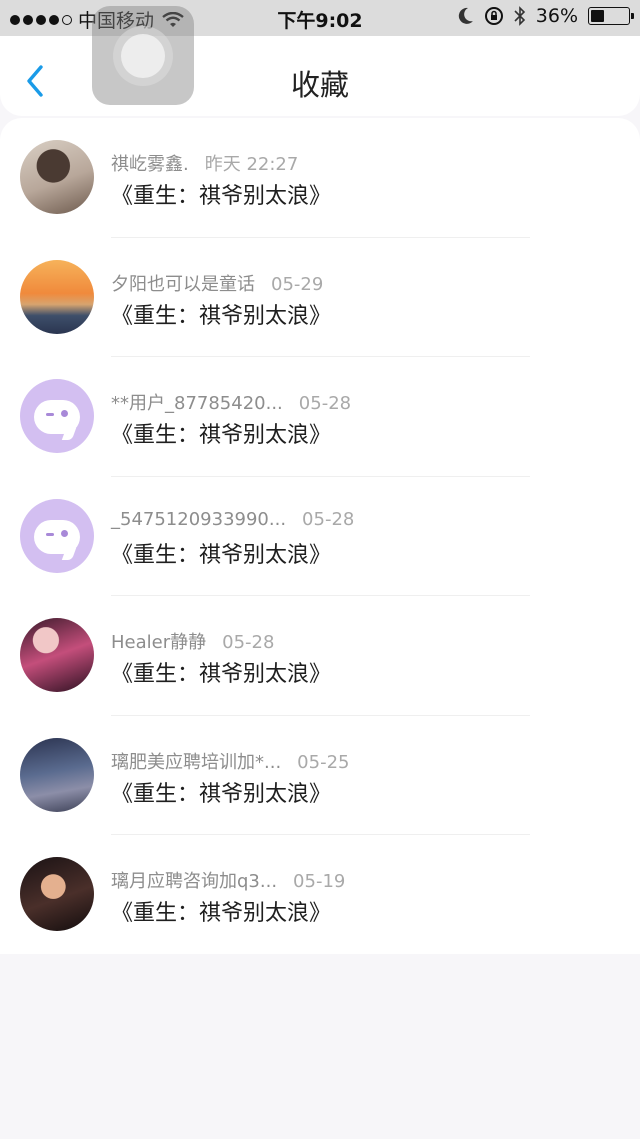 The height and width of the screenshot is (1139, 640). Describe the element at coordinates (320, 417) in the screenshot. I see `list-item: **用户_87785420... 05-28 《重生：祺爷别太浪》` at that location.